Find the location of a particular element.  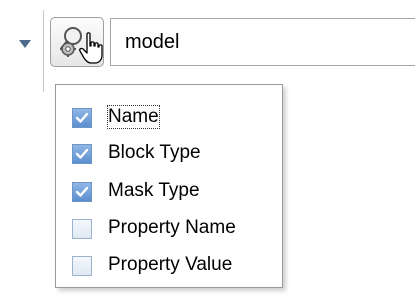

triangle-down-icon is located at coordinates (25, 44).